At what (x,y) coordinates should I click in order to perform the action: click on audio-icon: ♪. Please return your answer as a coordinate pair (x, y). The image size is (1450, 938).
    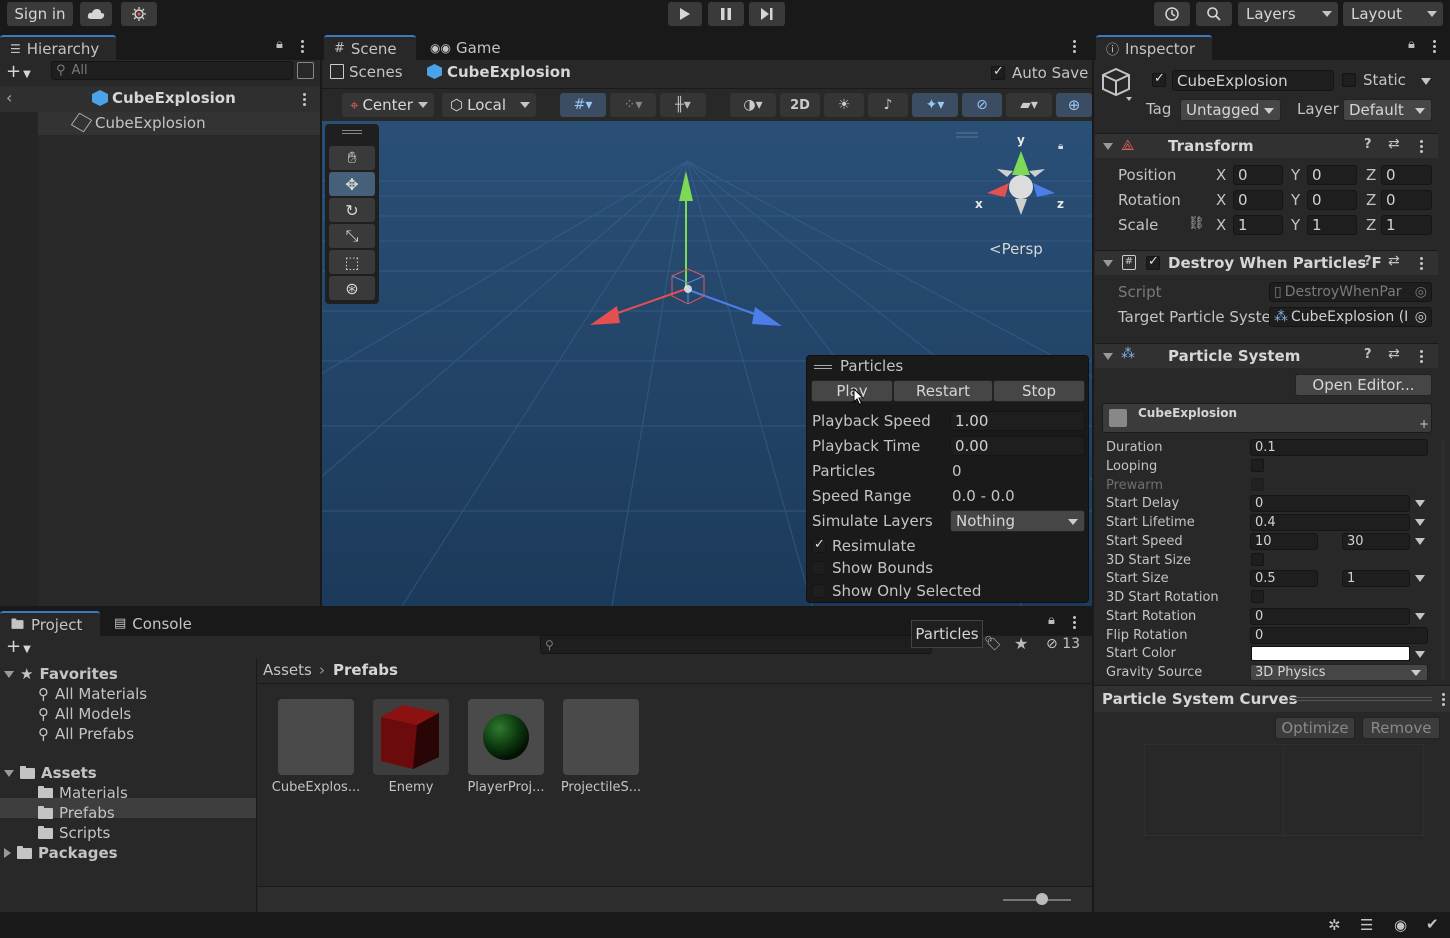
    Looking at the image, I should click on (888, 105).